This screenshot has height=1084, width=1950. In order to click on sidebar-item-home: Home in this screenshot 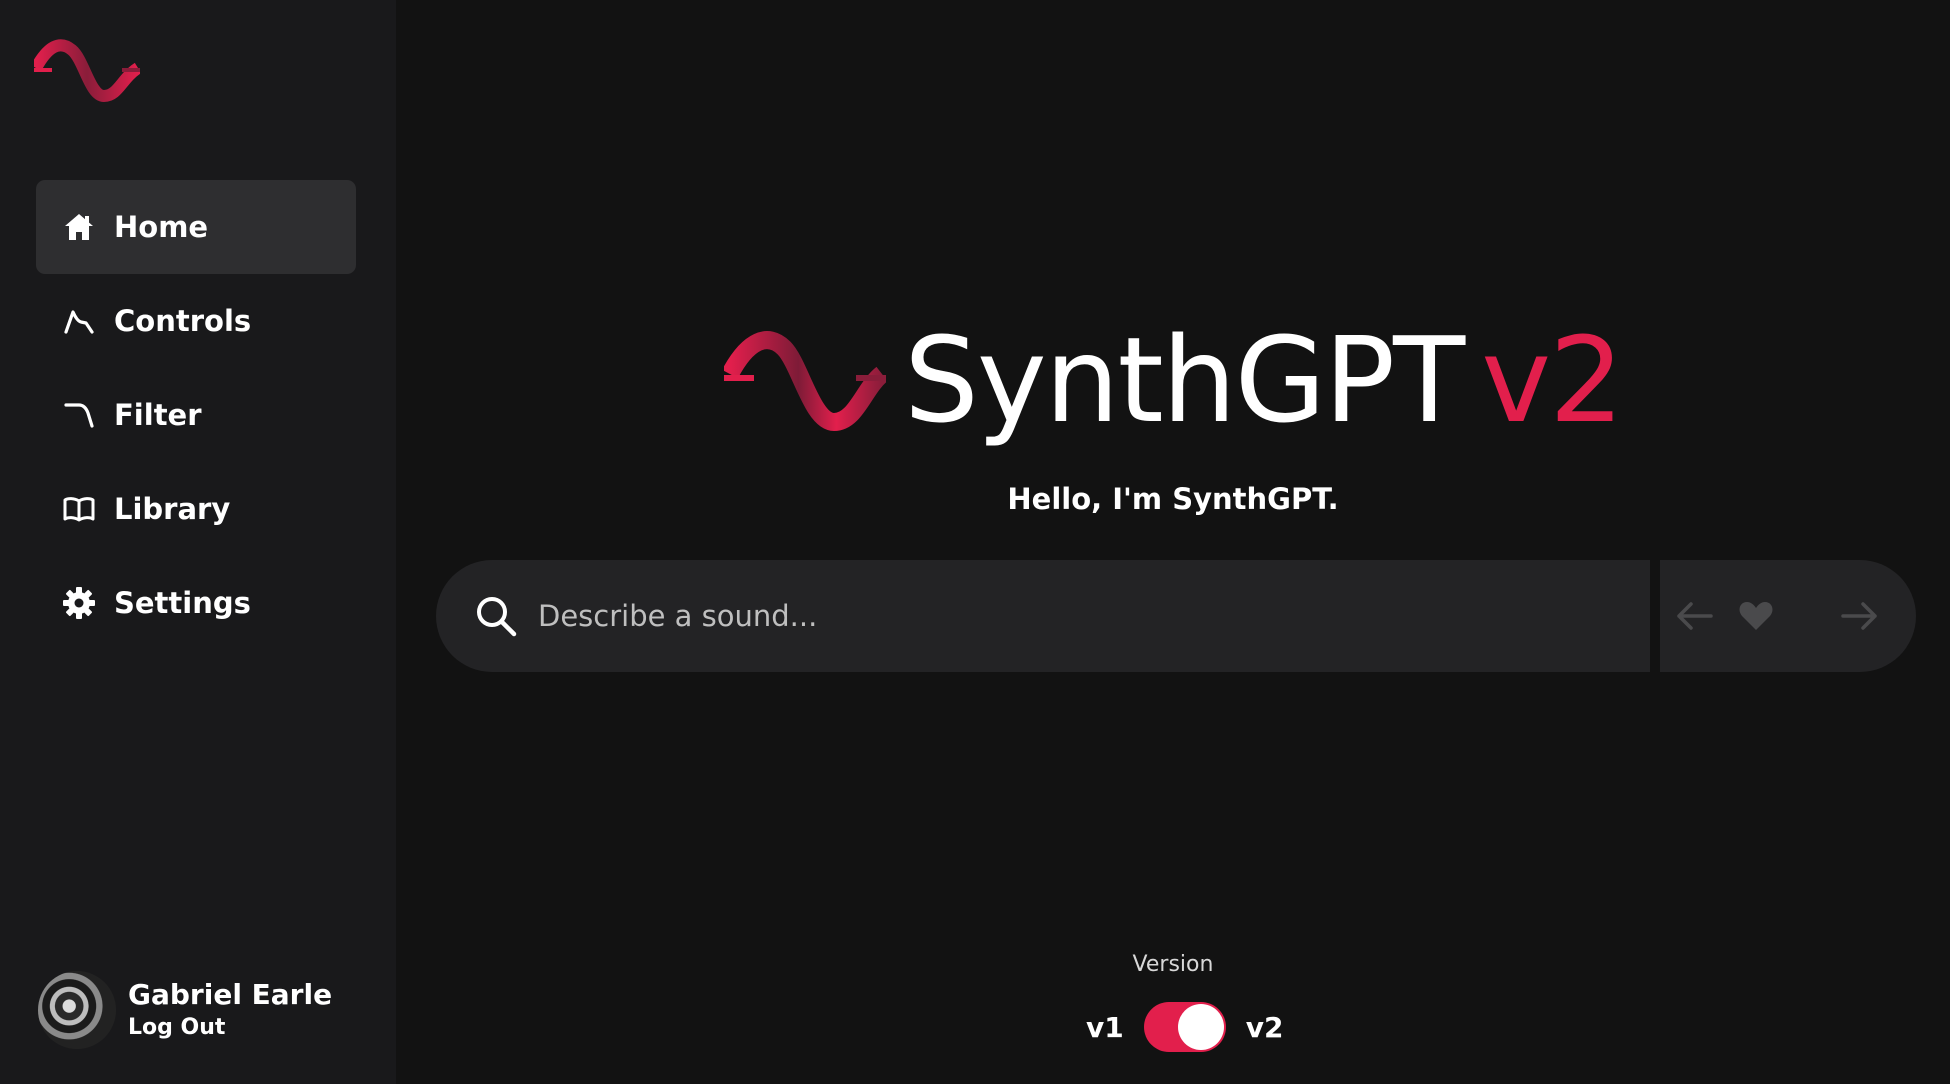, I will do `click(196, 227)`.